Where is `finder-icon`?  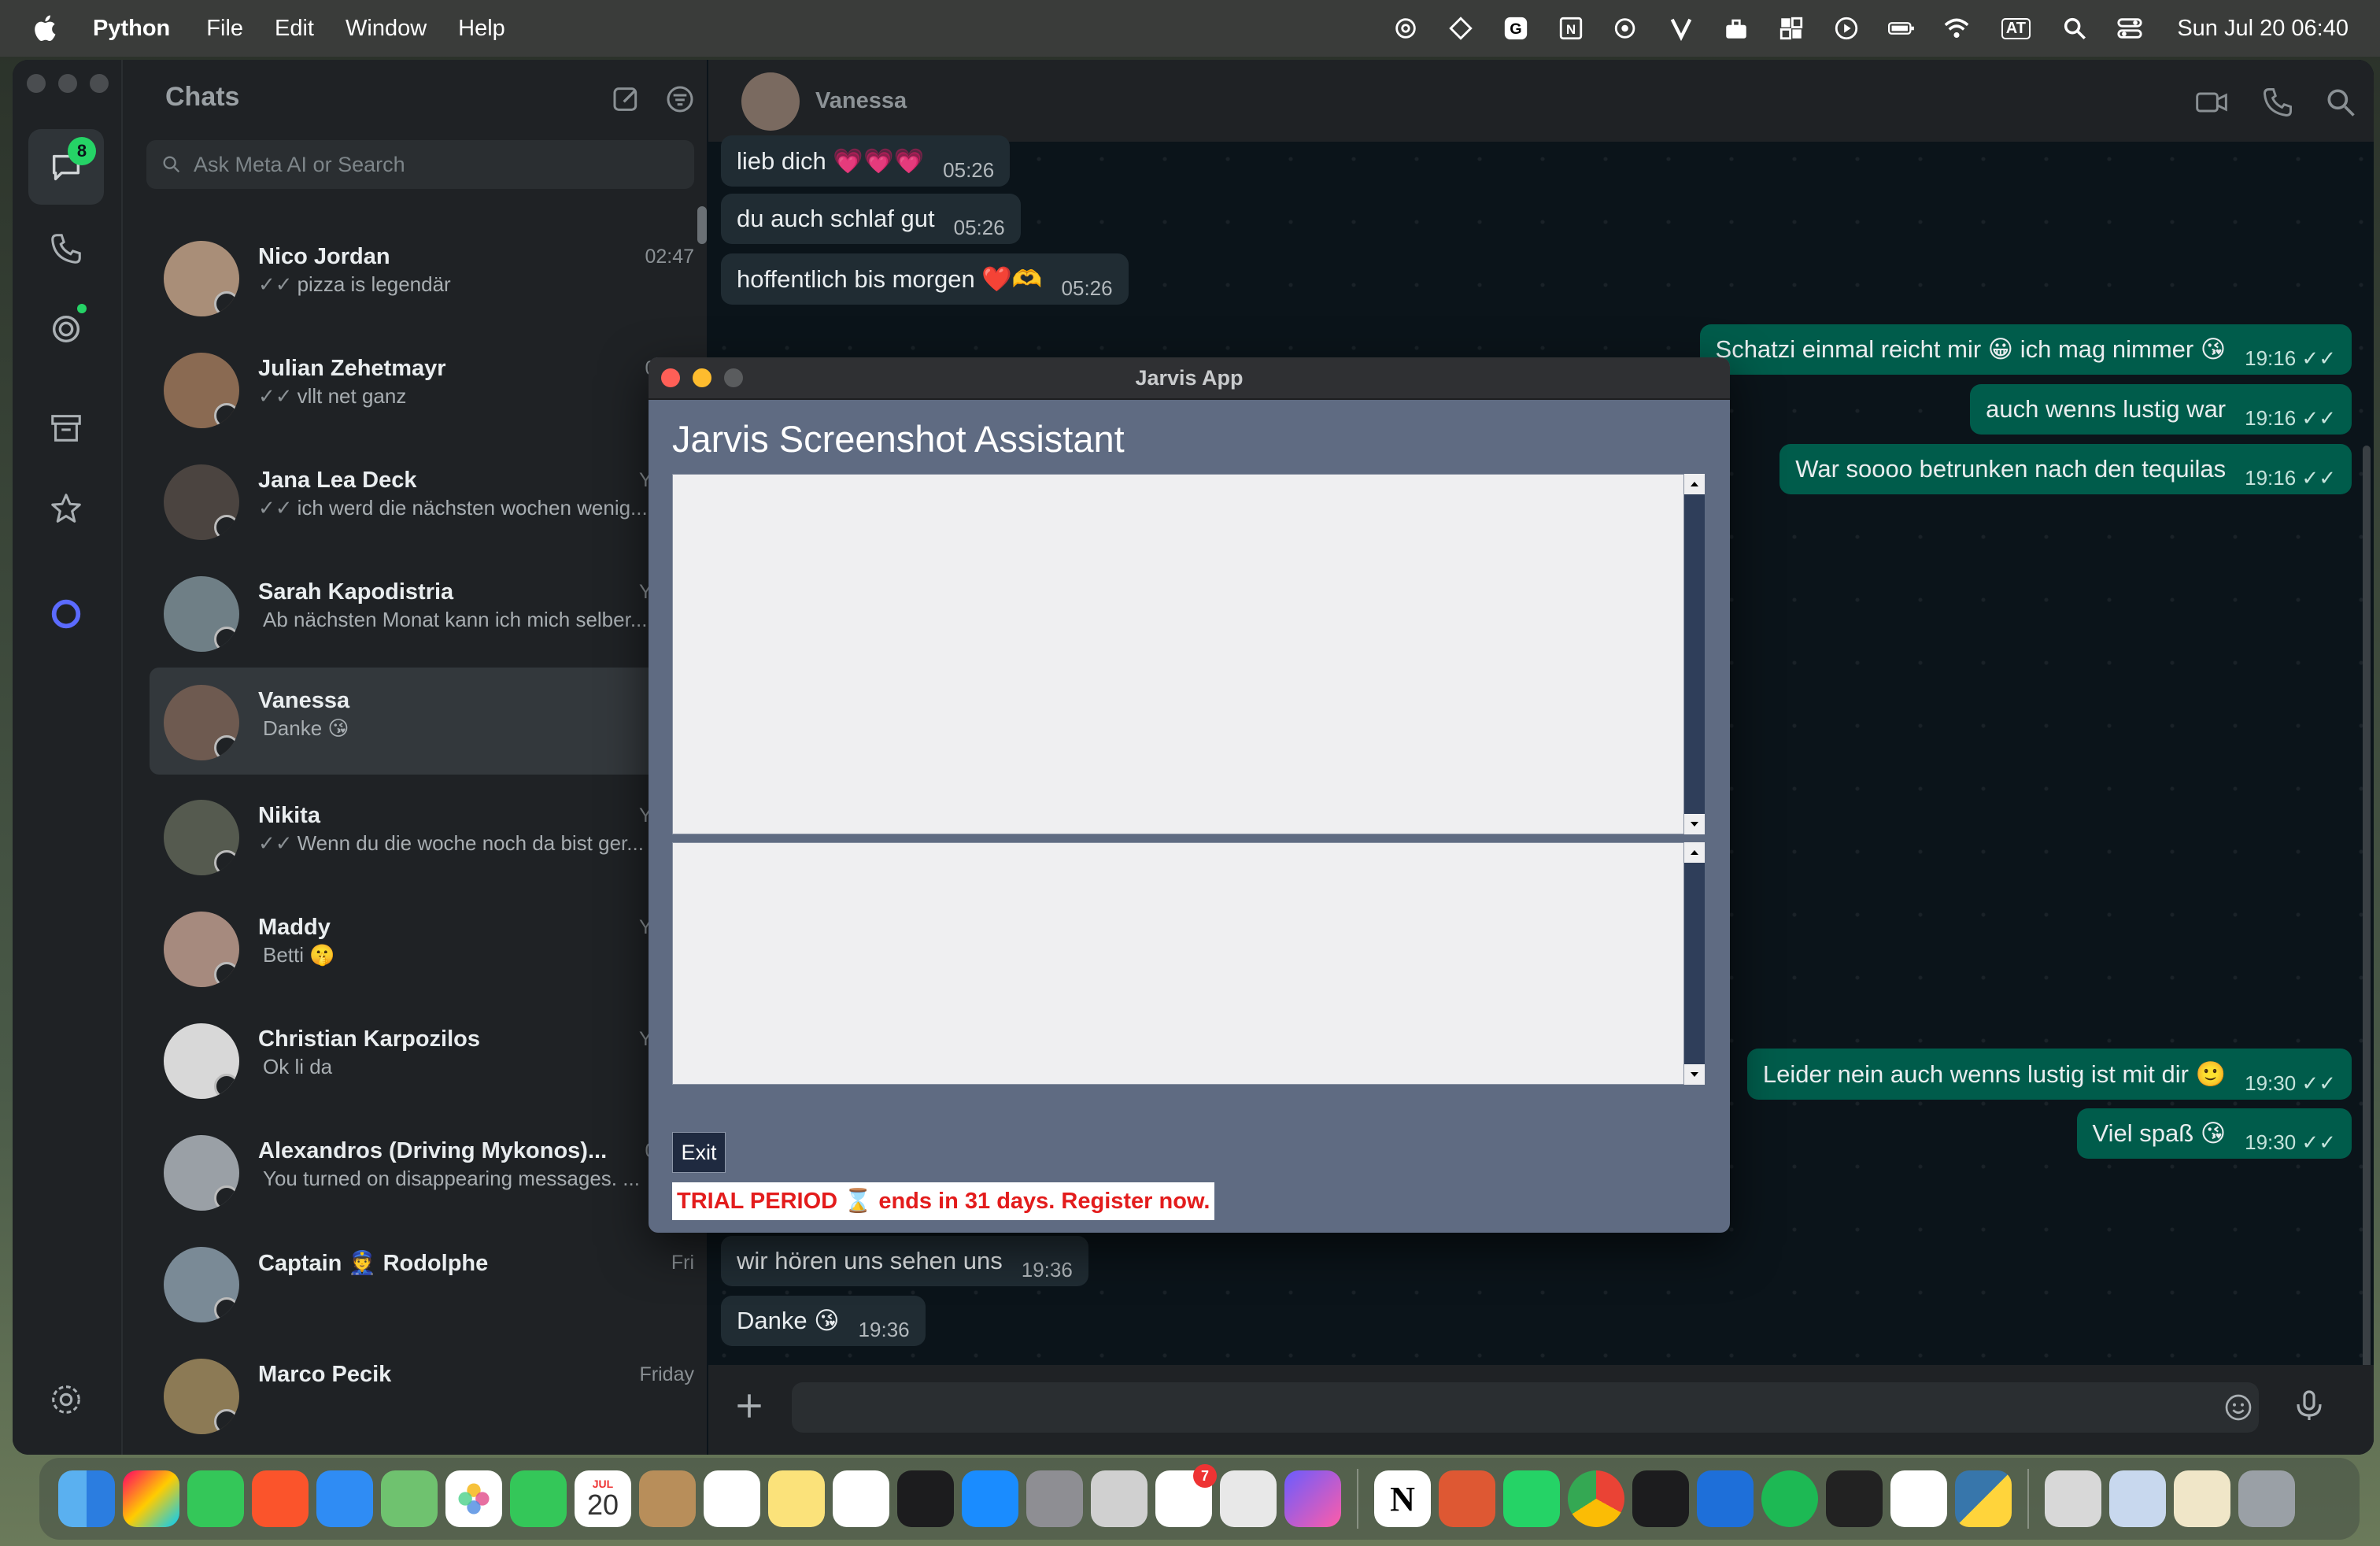 finder-icon is located at coordinates (86, 1498).